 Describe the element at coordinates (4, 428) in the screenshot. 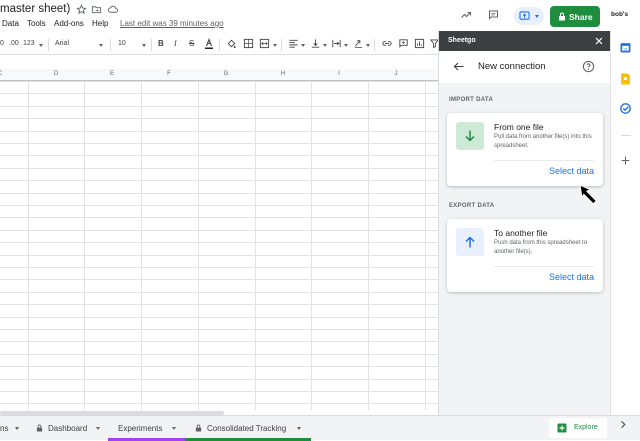

I see `sheet-tab-label: ns` at that location.